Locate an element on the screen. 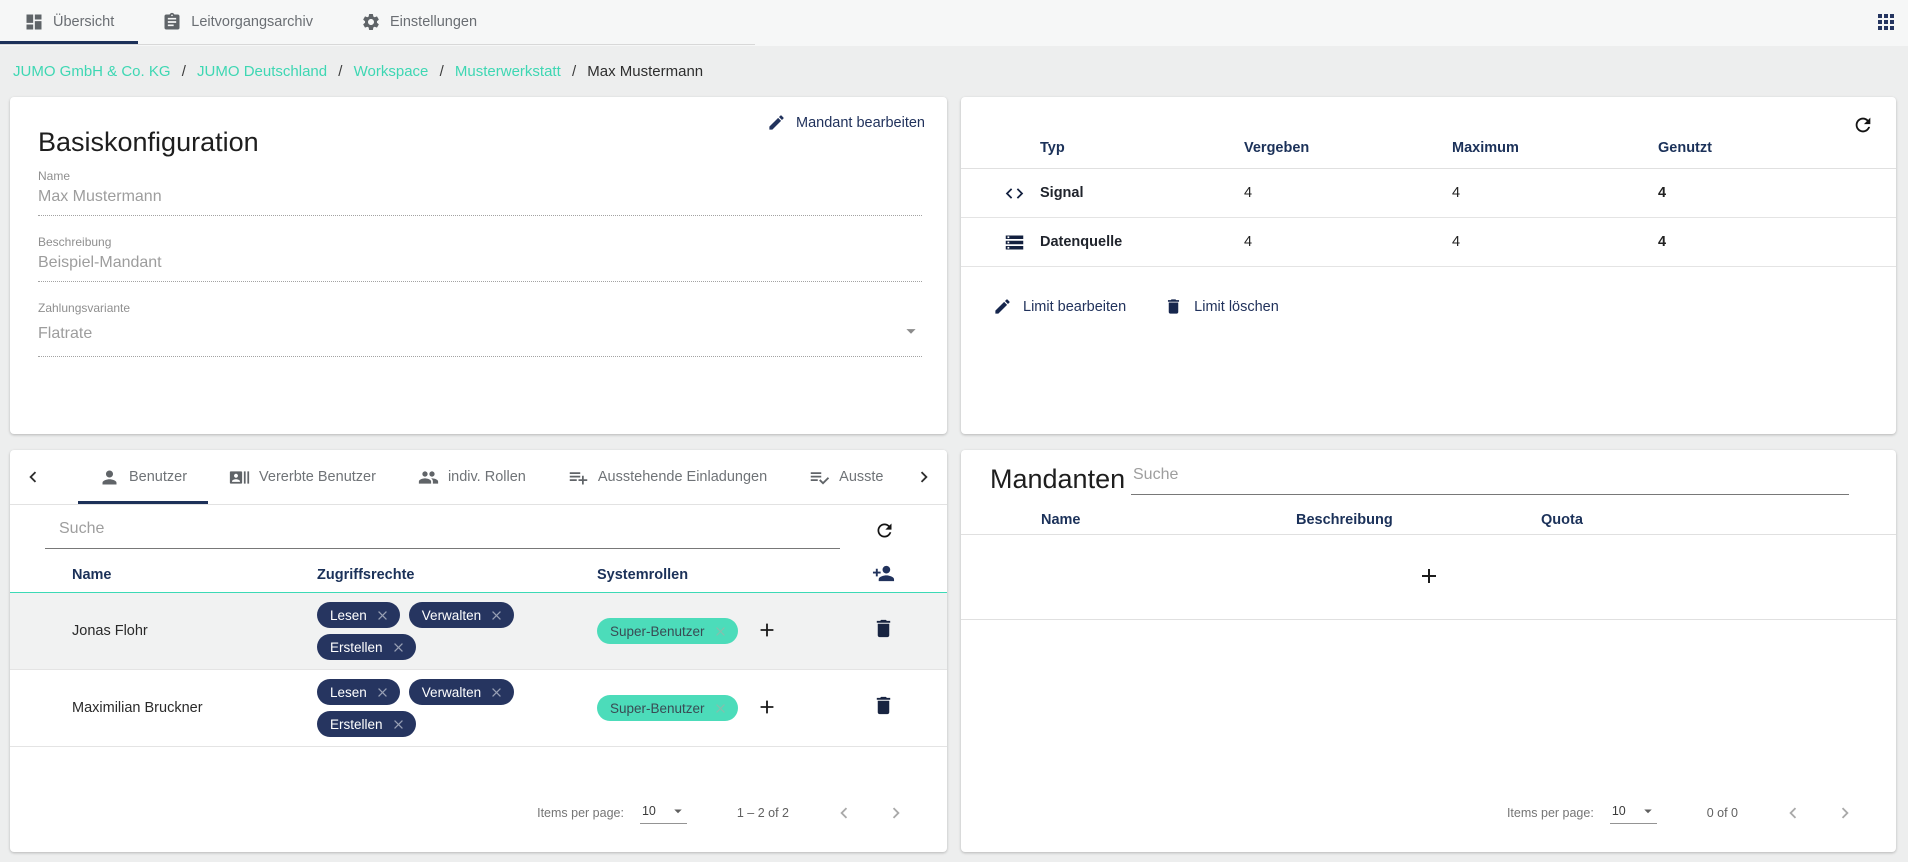 This screenshot has height=862, width=1908. limits-table-body: Signal 4 4 4 Datenquelle 4 4 4 is located at coordinates (1428, 218).